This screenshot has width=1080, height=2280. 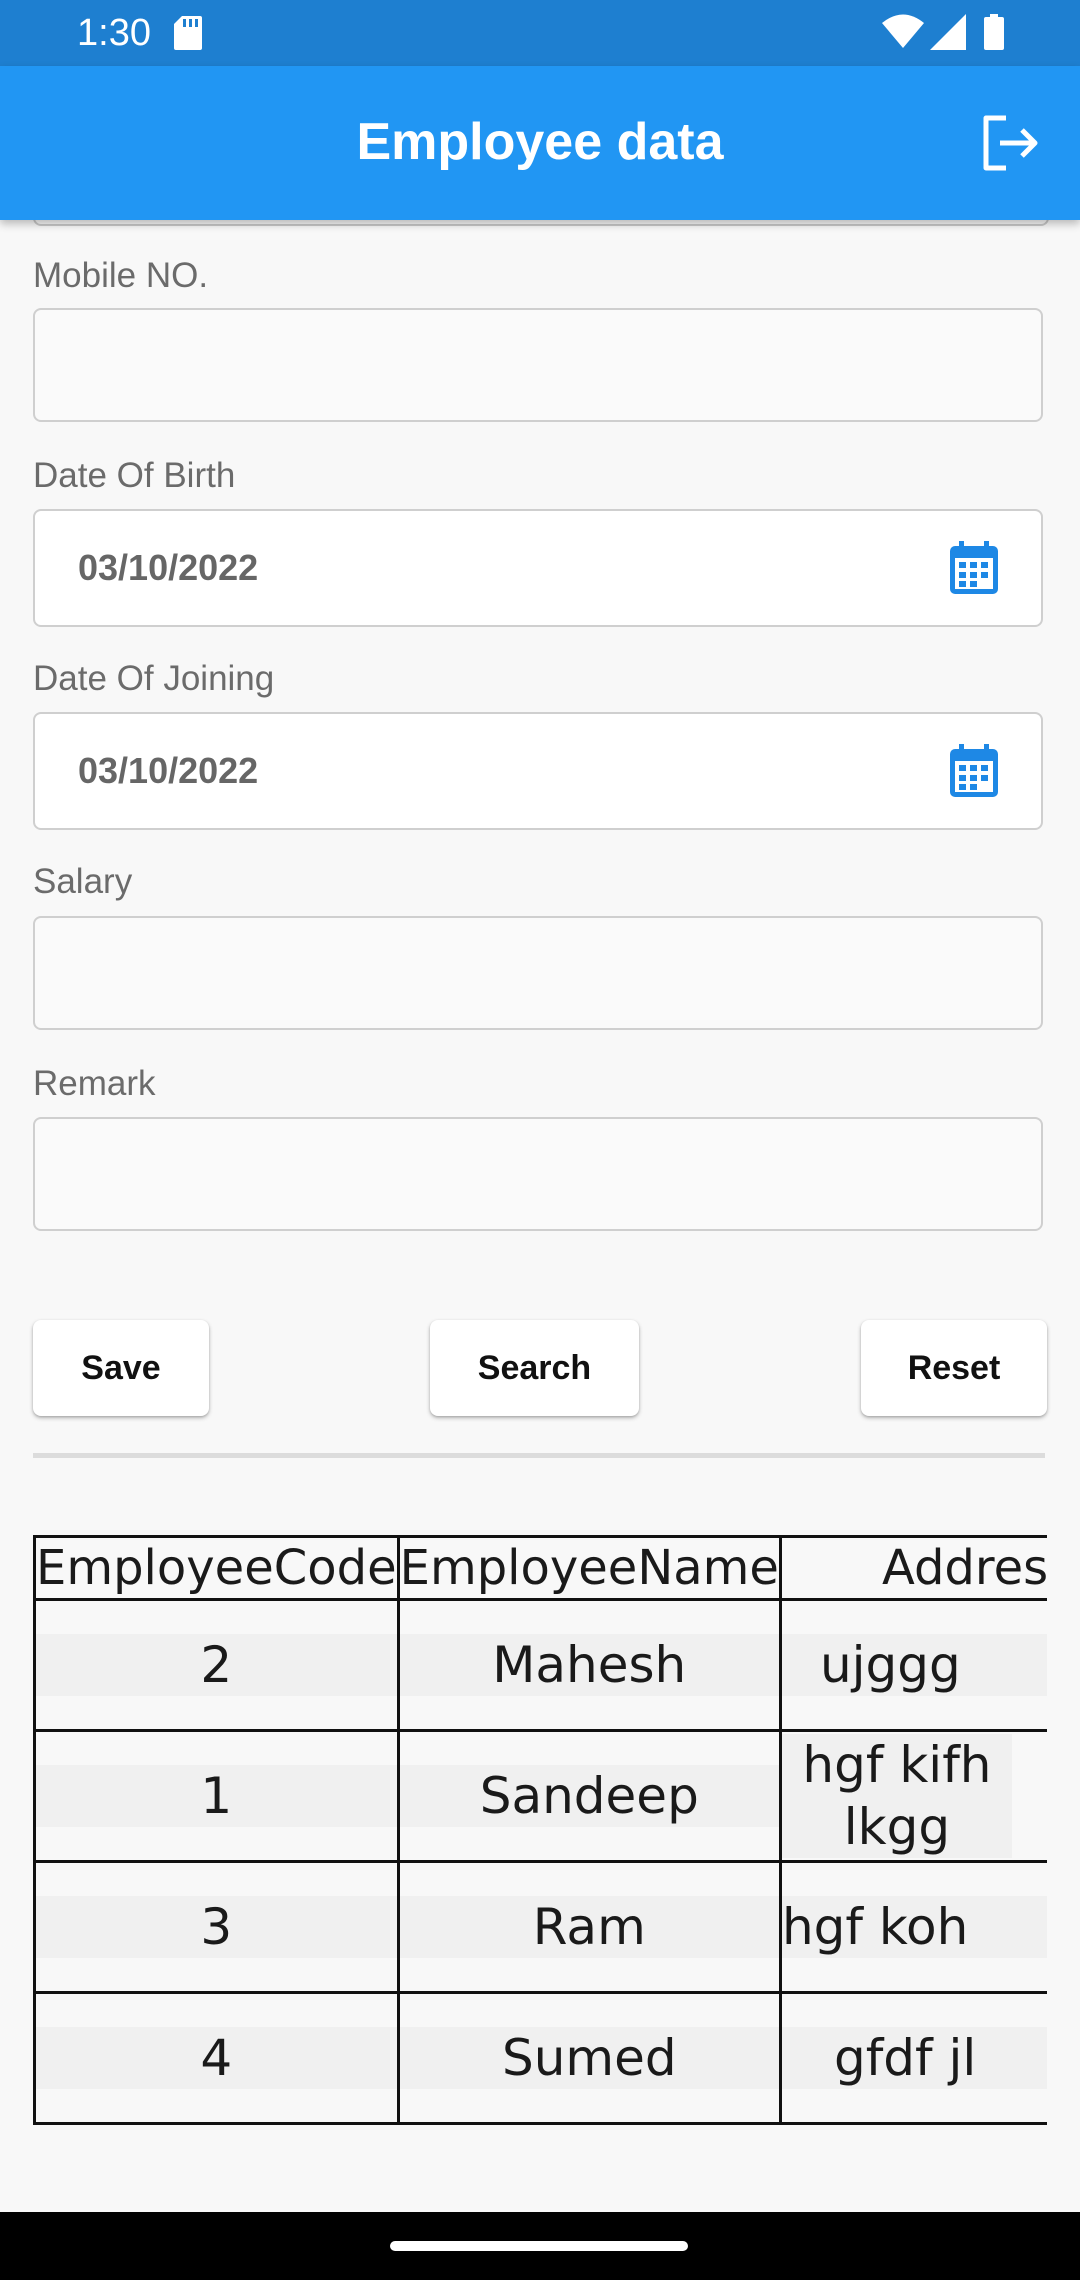 What do you see at coordinates (538, 568) in the screenshot?
I see `dob-field: 03/10/2022` at bounding box center [538, 568].